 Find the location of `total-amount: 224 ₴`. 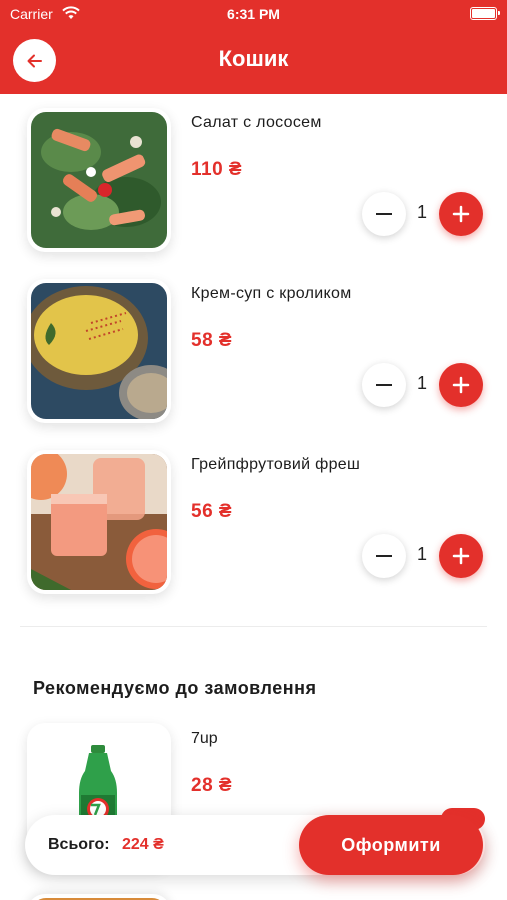

total-amount: 224 ₴ is located at coordinates (143, 844).